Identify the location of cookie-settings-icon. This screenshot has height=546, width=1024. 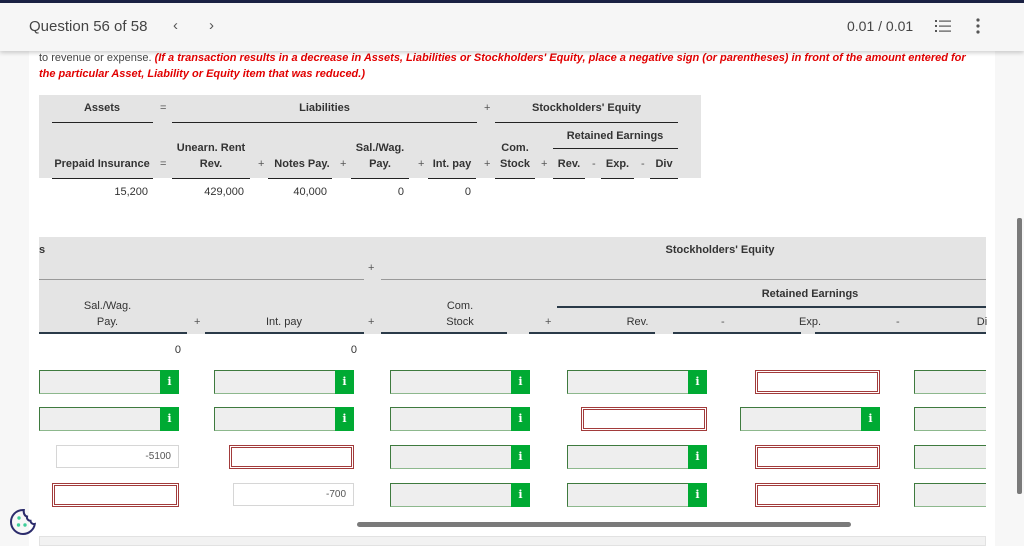
(23, 522).